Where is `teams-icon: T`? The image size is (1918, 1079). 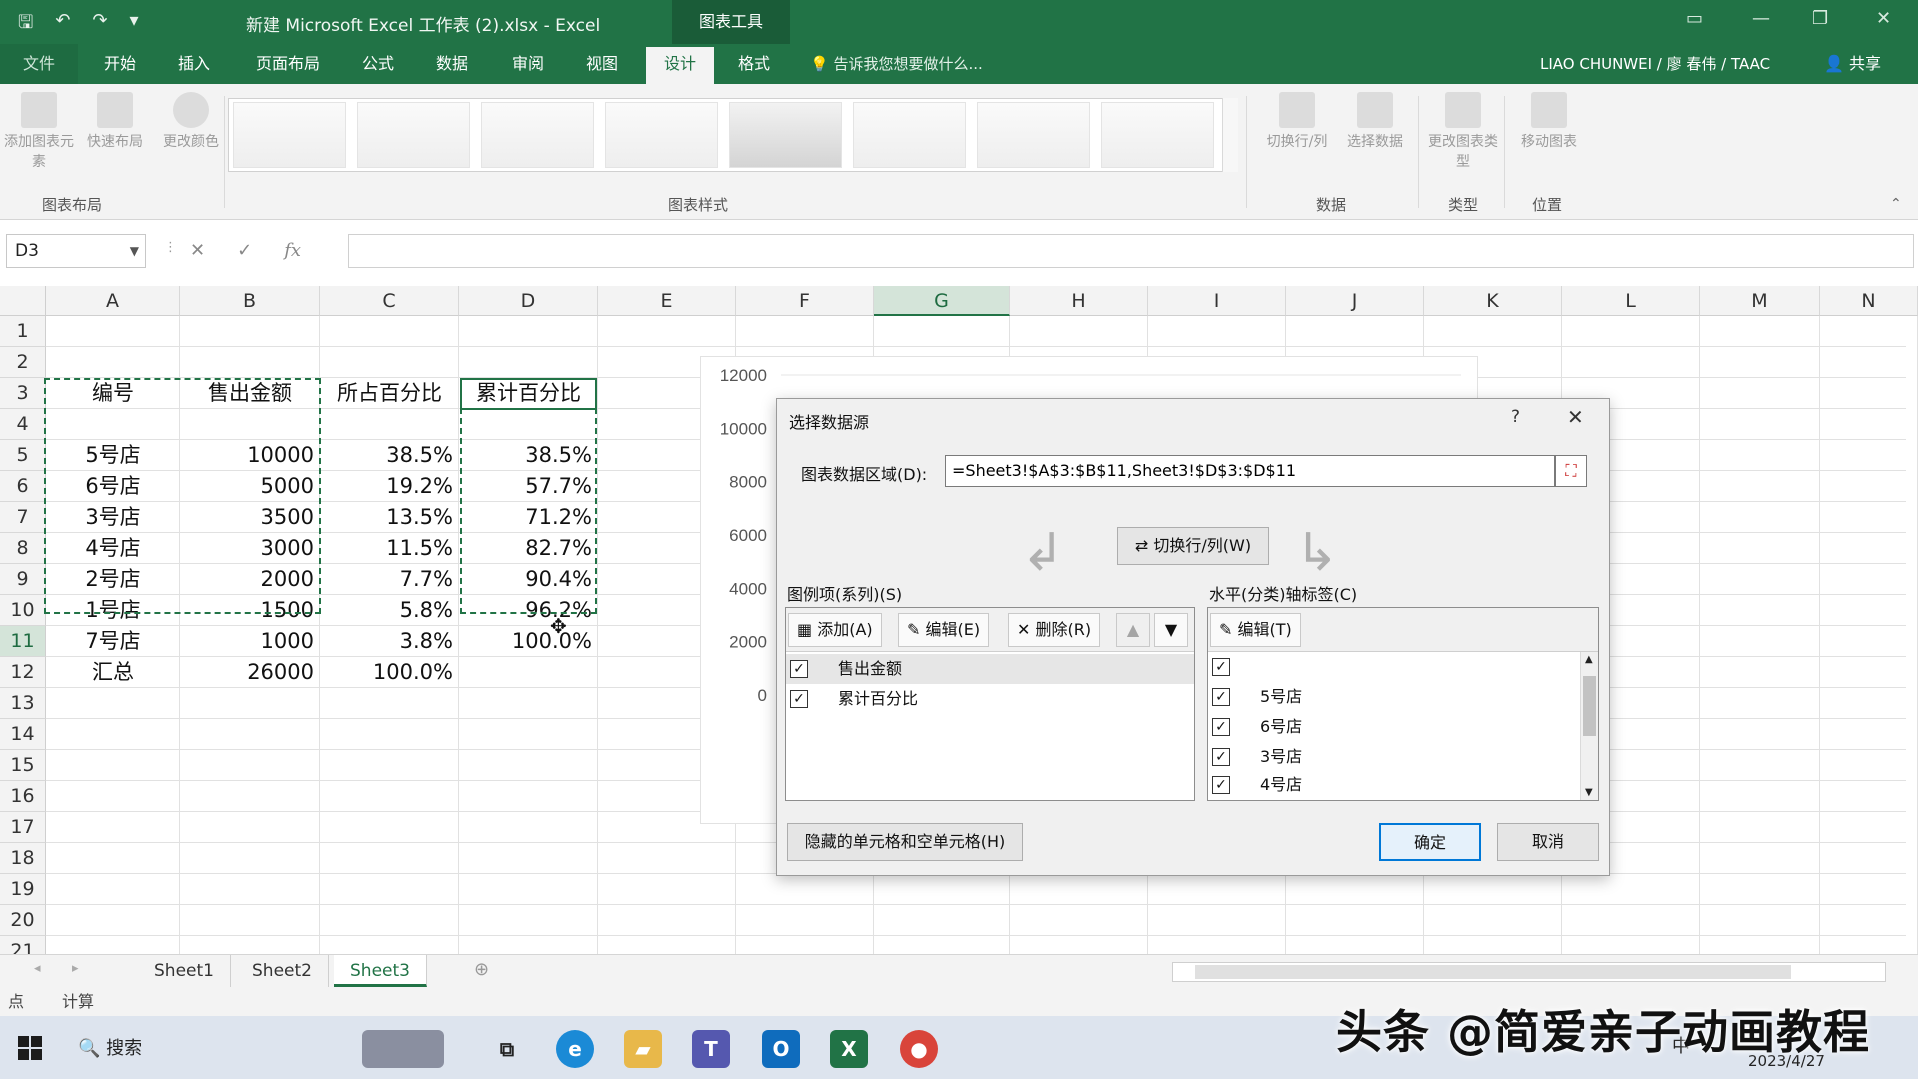
teams-icon: T is located at coordinates (711, 1049).